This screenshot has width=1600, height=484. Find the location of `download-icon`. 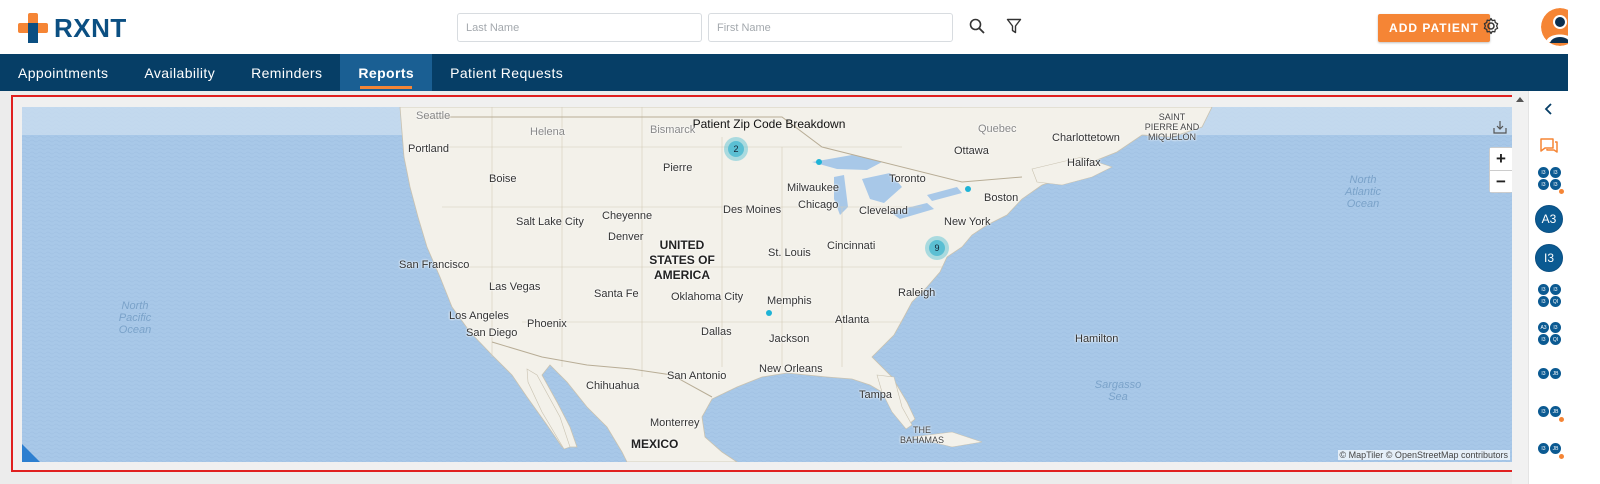

download-icon is located at coordinates (1500, 127).